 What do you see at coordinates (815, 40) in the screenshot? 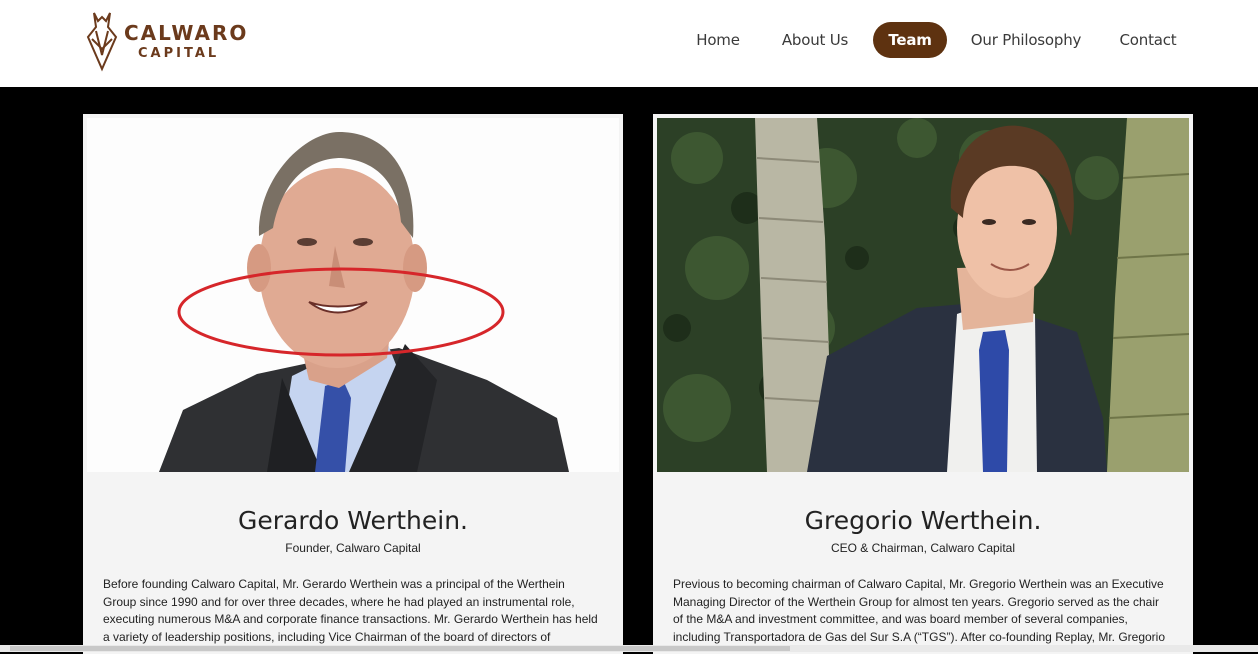
I see `nav-about-us: About Us` at bounding box center [815, 40].